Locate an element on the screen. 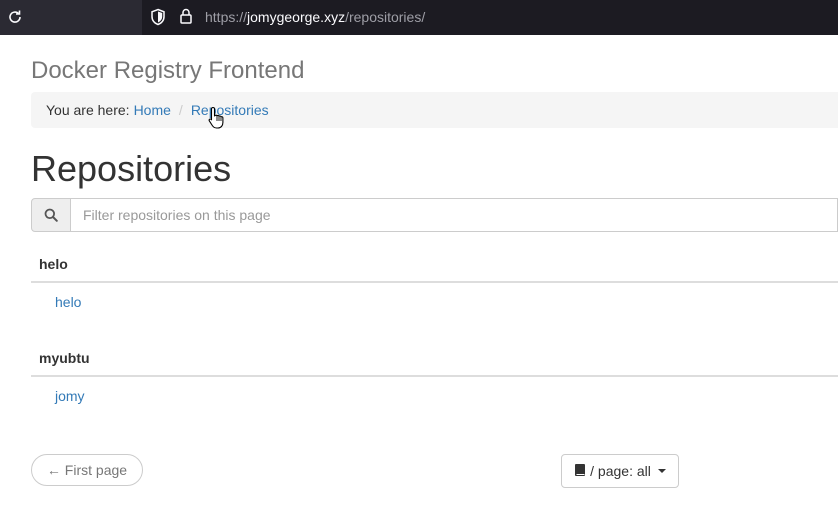  app-title: Docker Registry Frontend is located at coordinates (168, 70).